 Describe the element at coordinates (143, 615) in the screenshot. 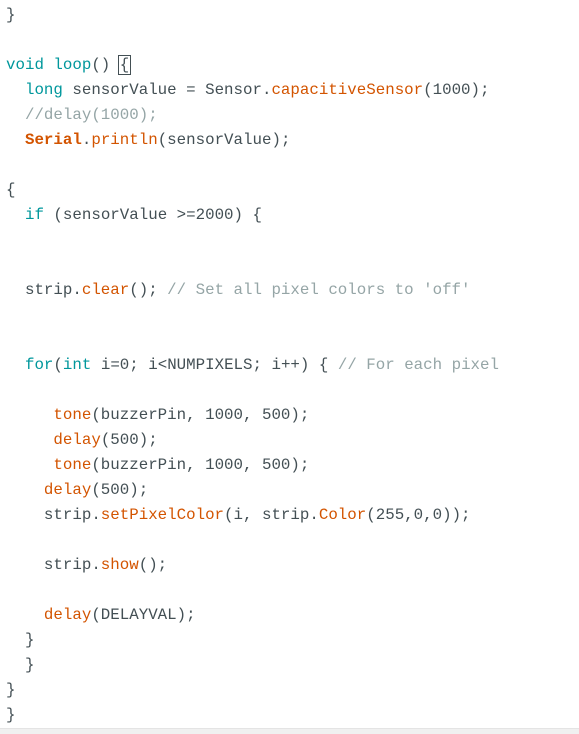

I see `code-token: (DELAYVAL);` at that location.